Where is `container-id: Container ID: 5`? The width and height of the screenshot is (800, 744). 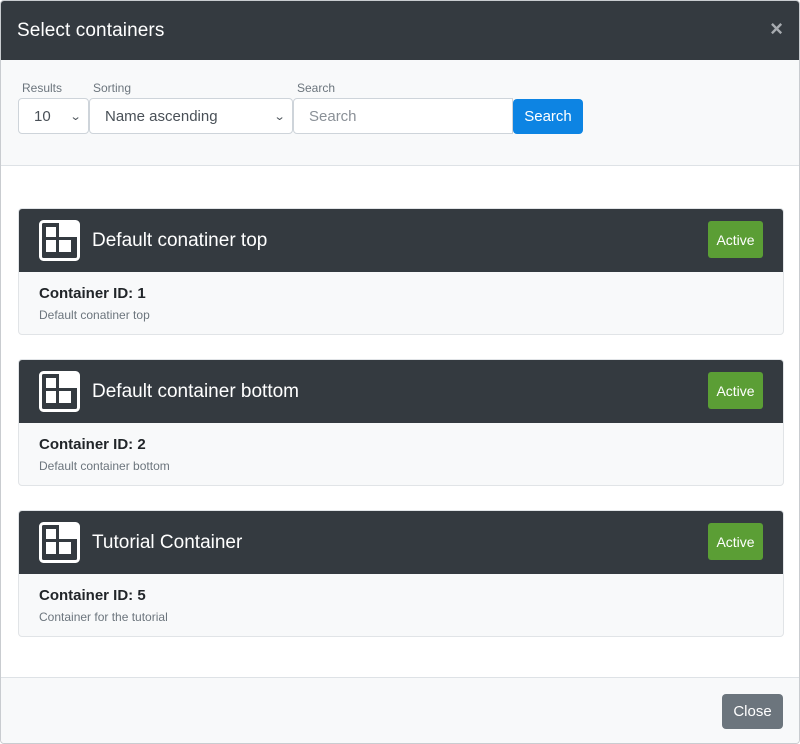
container-id: Container ID: 5 is located at coordinates (92, 595).